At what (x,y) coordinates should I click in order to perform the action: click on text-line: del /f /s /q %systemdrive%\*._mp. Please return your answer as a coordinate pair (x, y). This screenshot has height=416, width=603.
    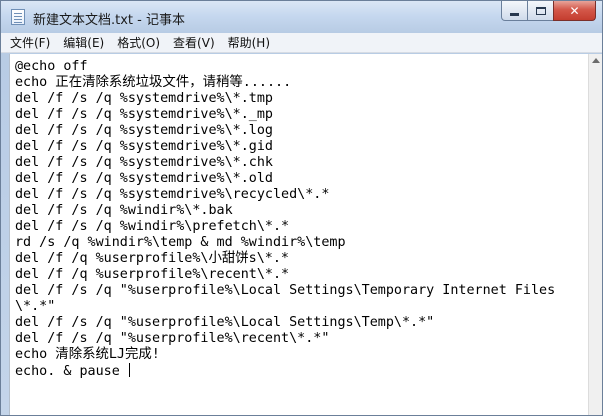
    Looking at the image, I should click on (144, 114).